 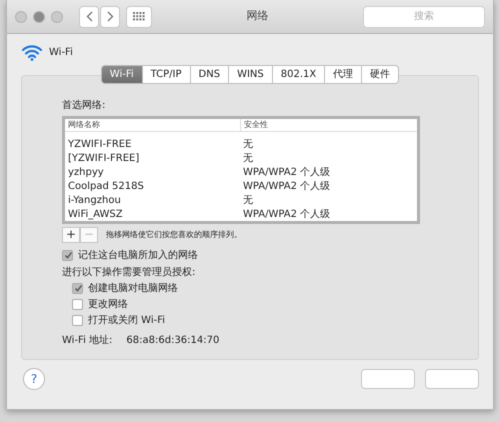 What do you see at coordinates (121, 74) in the screenshot?
I see `tab: Wi-Fi` at bounding box center [121, 74].